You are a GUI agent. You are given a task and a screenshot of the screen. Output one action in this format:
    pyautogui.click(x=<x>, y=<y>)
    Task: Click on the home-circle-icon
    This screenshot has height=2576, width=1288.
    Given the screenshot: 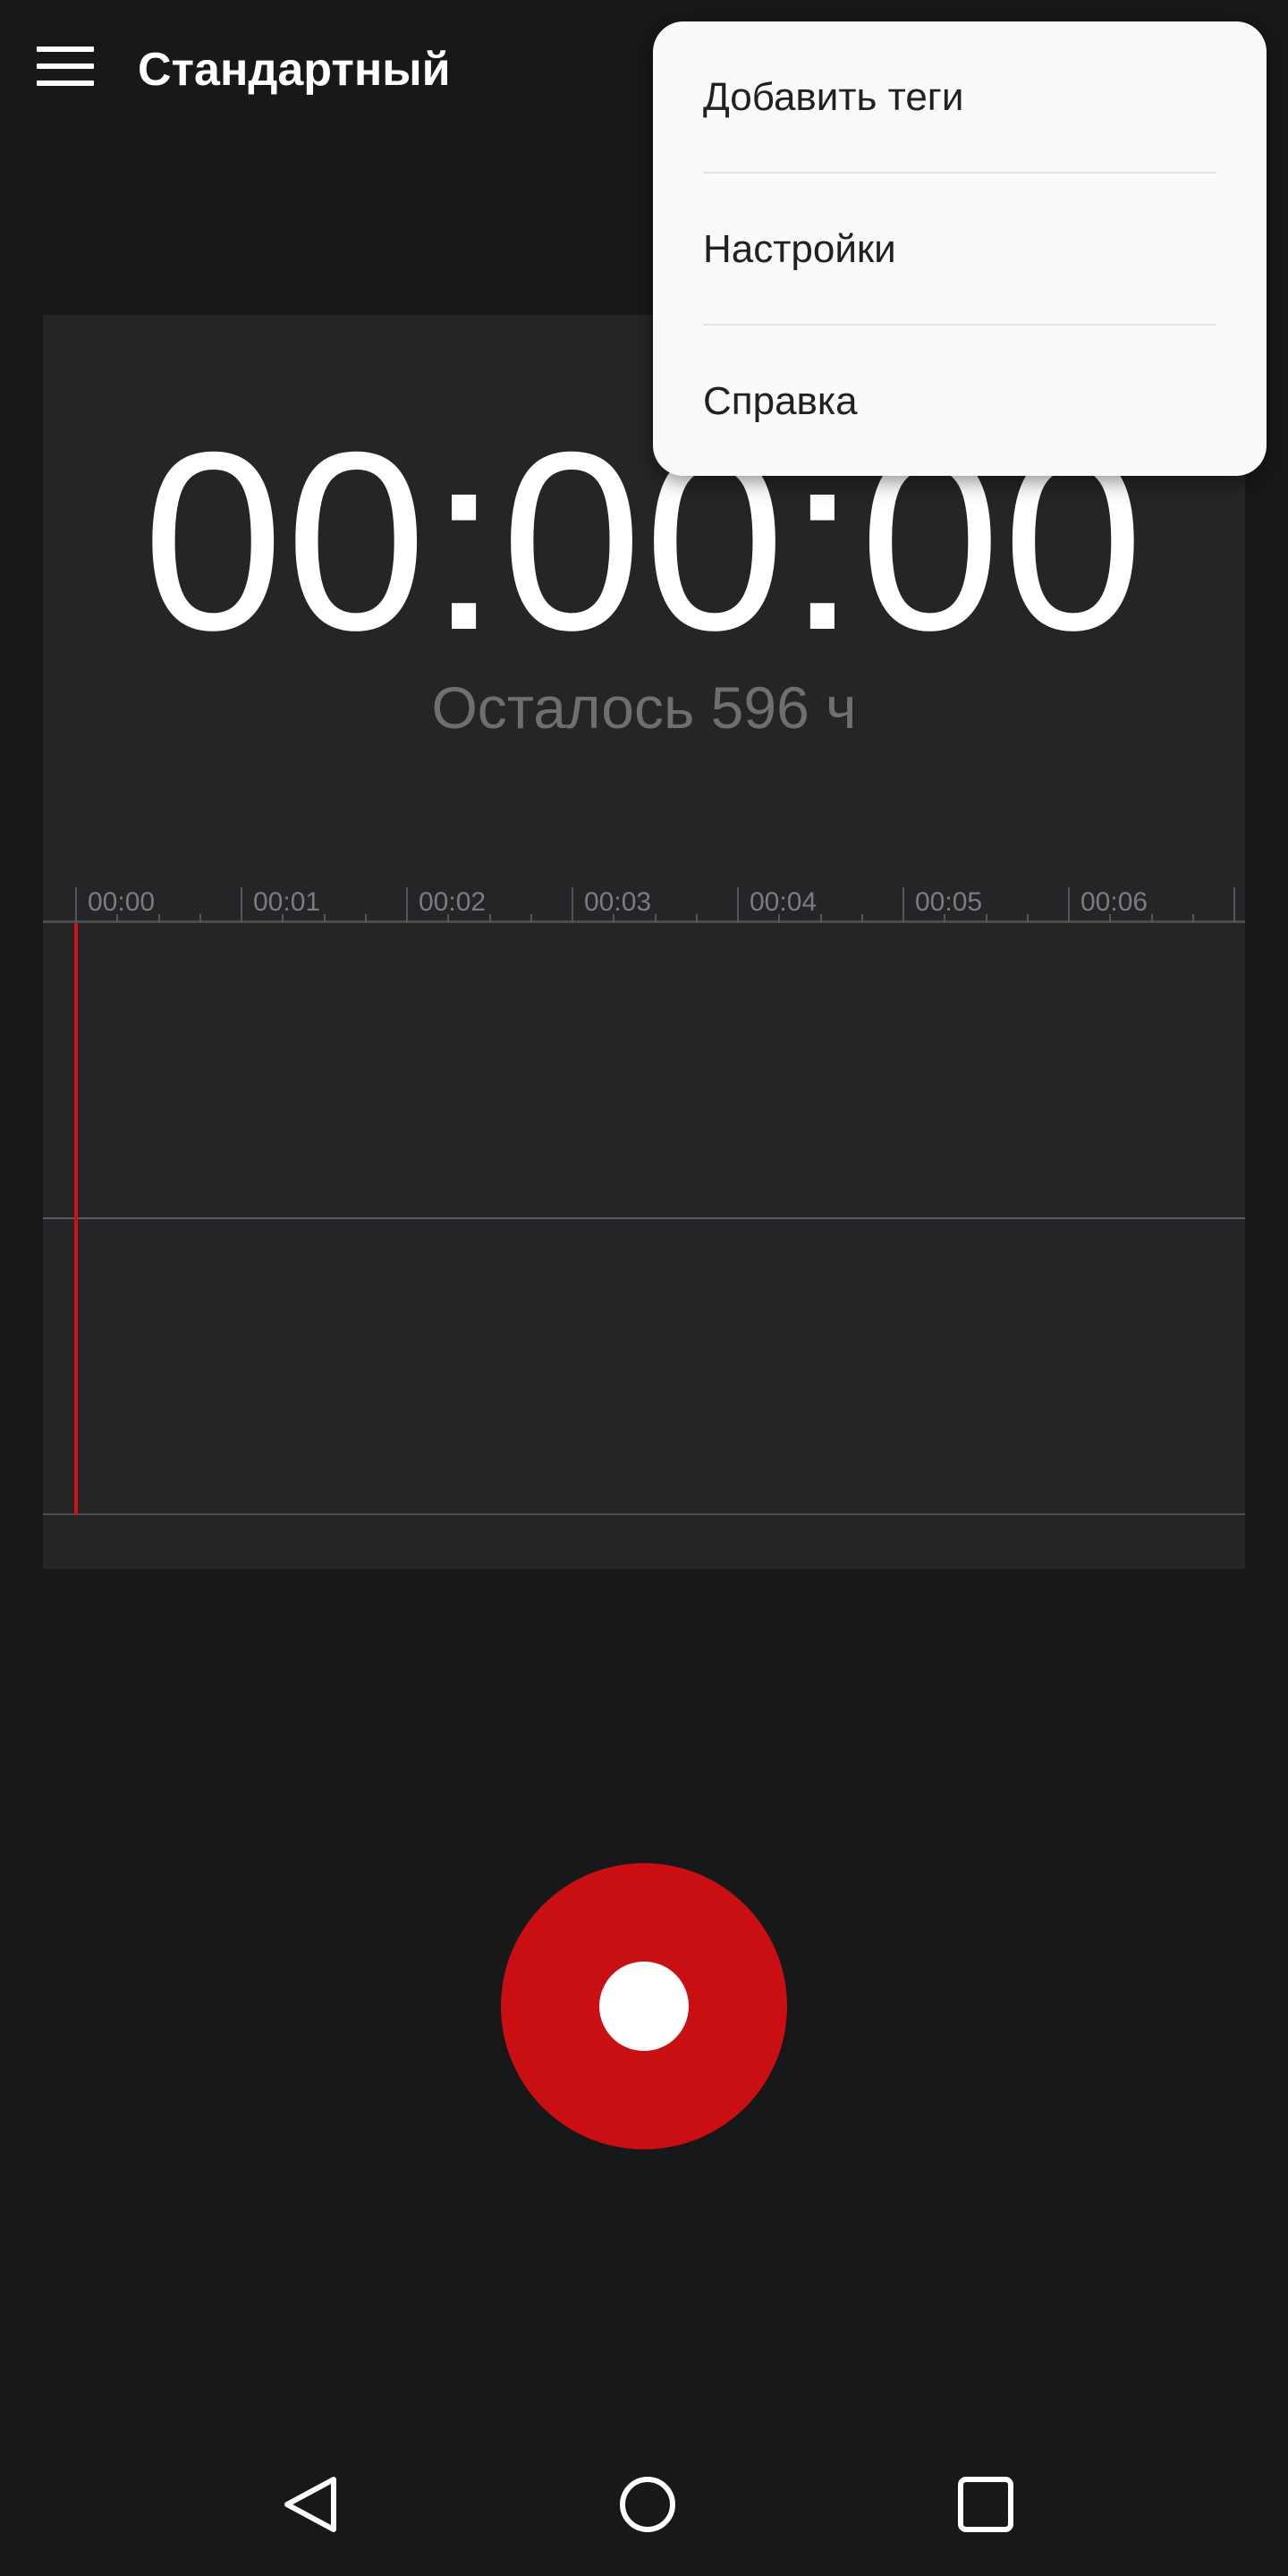 What is the action you would take?
    pyautogui.click(x=647, y=2504)
    